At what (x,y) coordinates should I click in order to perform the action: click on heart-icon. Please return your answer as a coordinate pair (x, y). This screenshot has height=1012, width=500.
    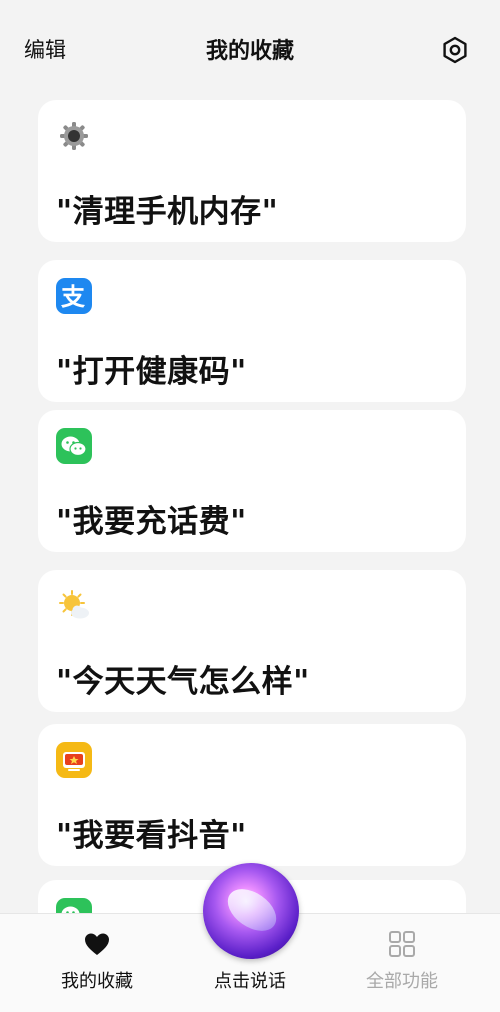
    Looking at the image, I should click on (97, 944).